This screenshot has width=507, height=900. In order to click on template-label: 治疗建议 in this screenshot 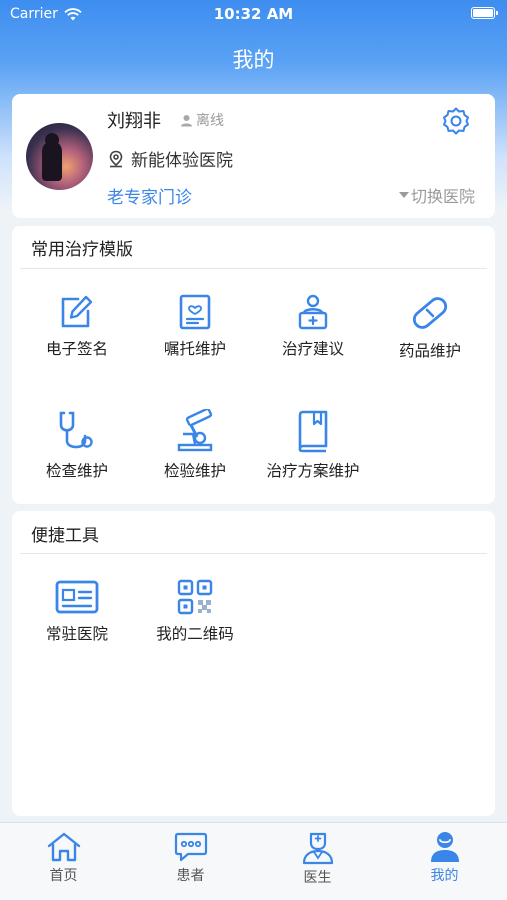, I will do `click(312, 349)`.